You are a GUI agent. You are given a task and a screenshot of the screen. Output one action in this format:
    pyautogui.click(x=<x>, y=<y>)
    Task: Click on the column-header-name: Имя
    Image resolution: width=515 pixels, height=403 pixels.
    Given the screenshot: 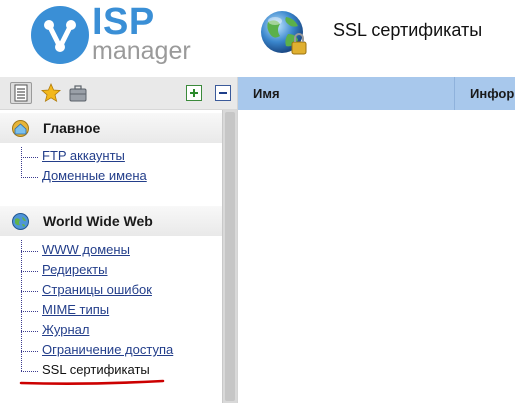 What is the action you would take?
    pyautogui.click(x=346, y=93)
    